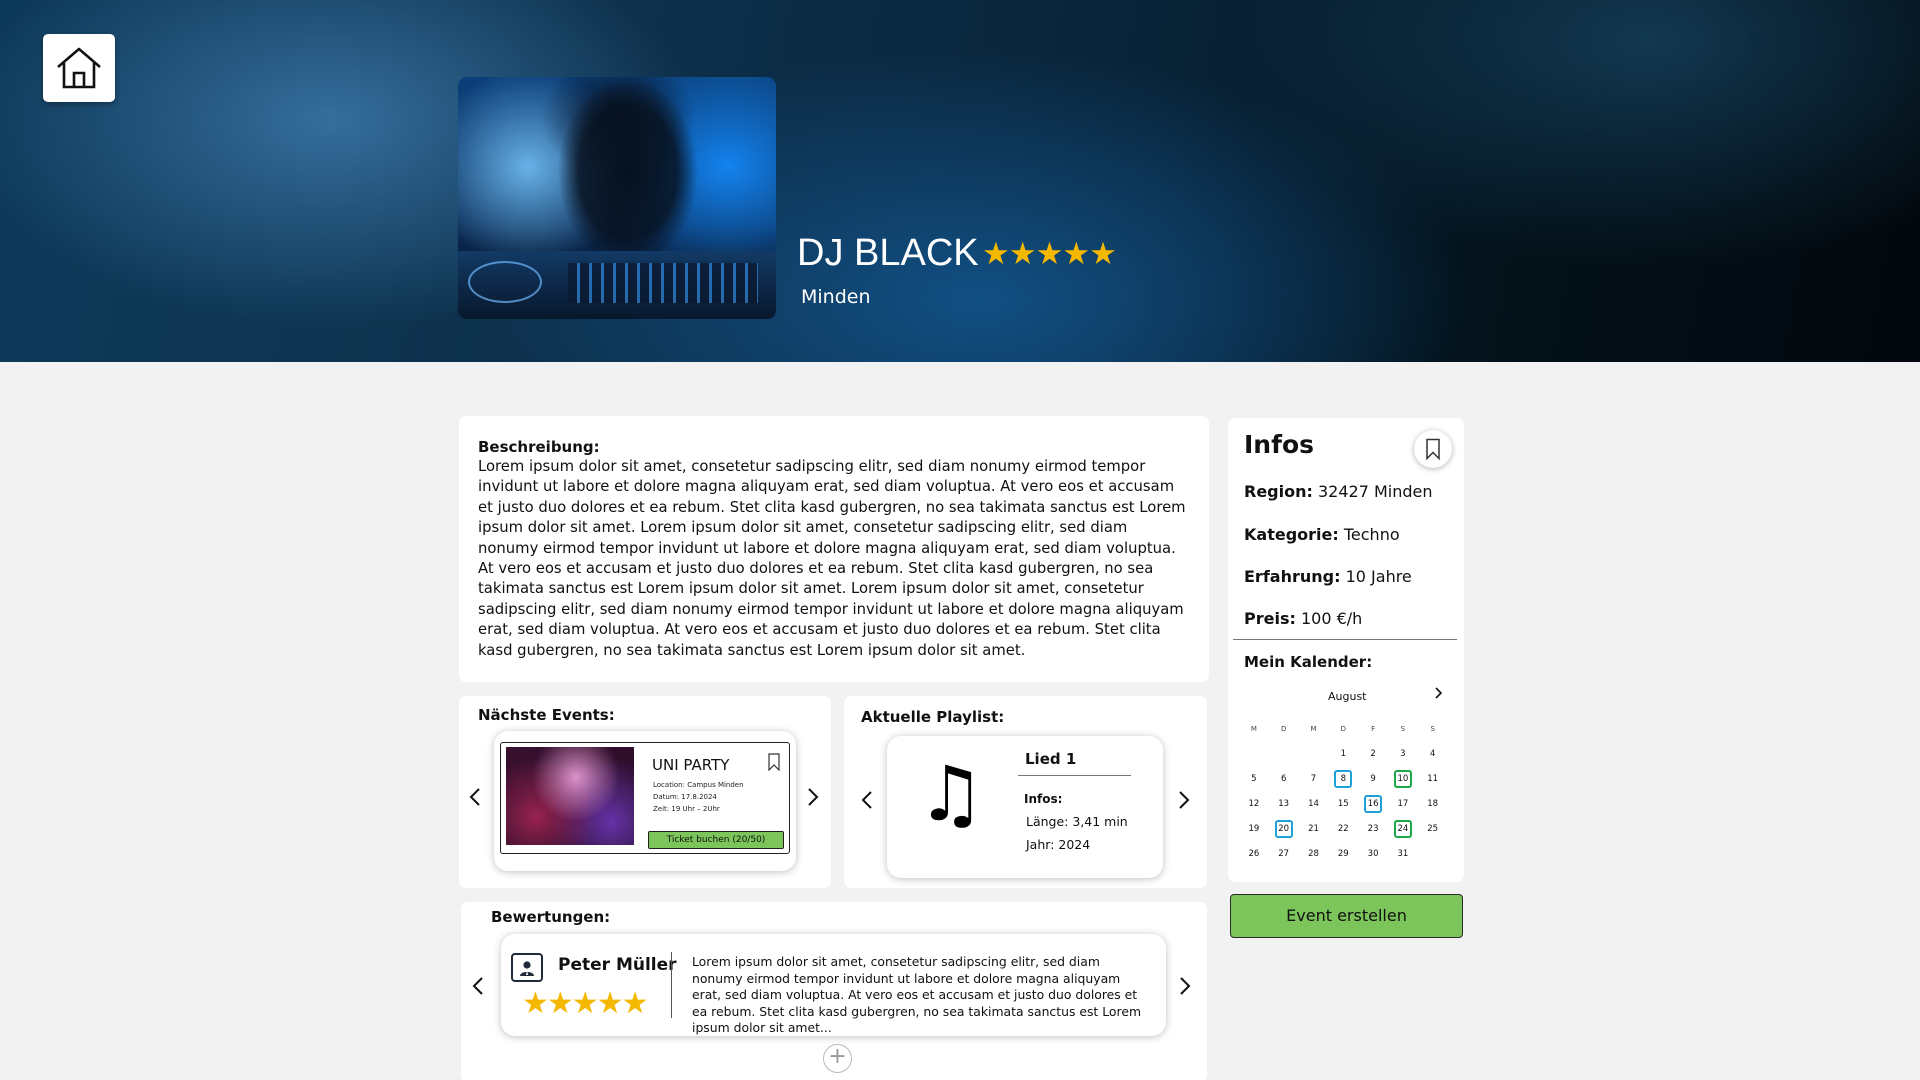  What do you see at coordinates (1403, 753) in the screenshot?
I see `calendar-day: 3` at bounding box center [1403, 753].